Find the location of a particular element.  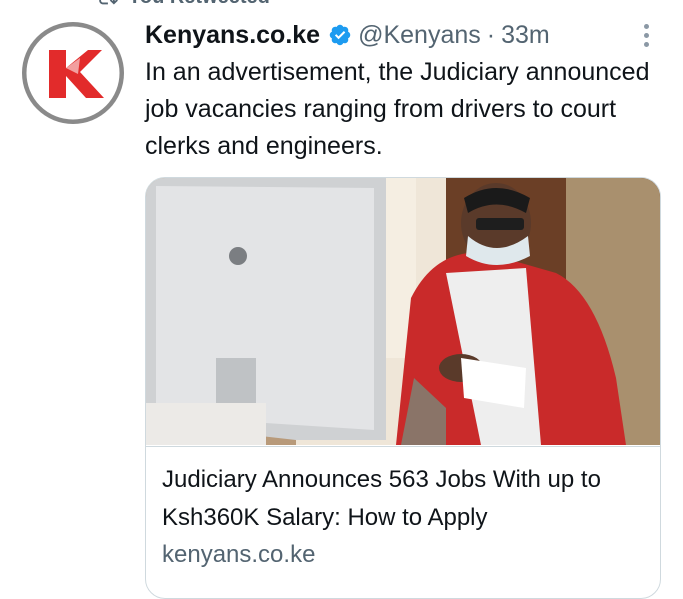

verified-badge-icon is located at coordinates (340, 35).